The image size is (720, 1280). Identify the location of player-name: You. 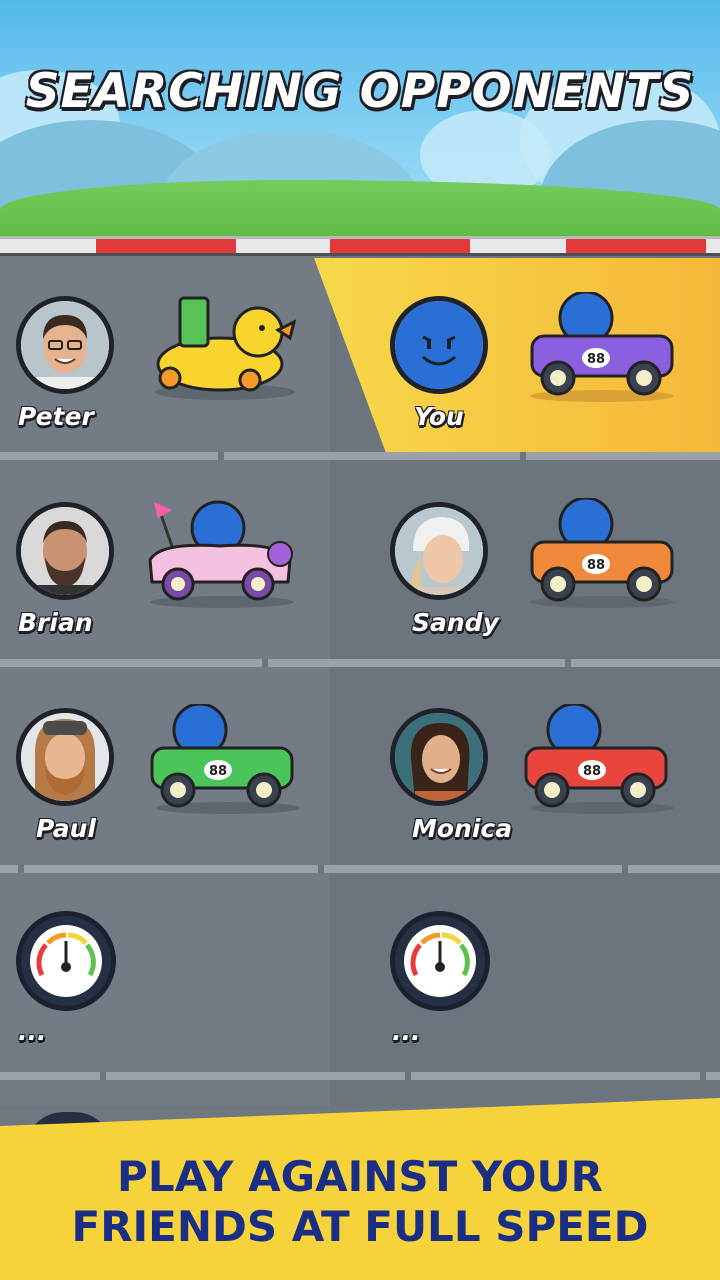
(439, 416).